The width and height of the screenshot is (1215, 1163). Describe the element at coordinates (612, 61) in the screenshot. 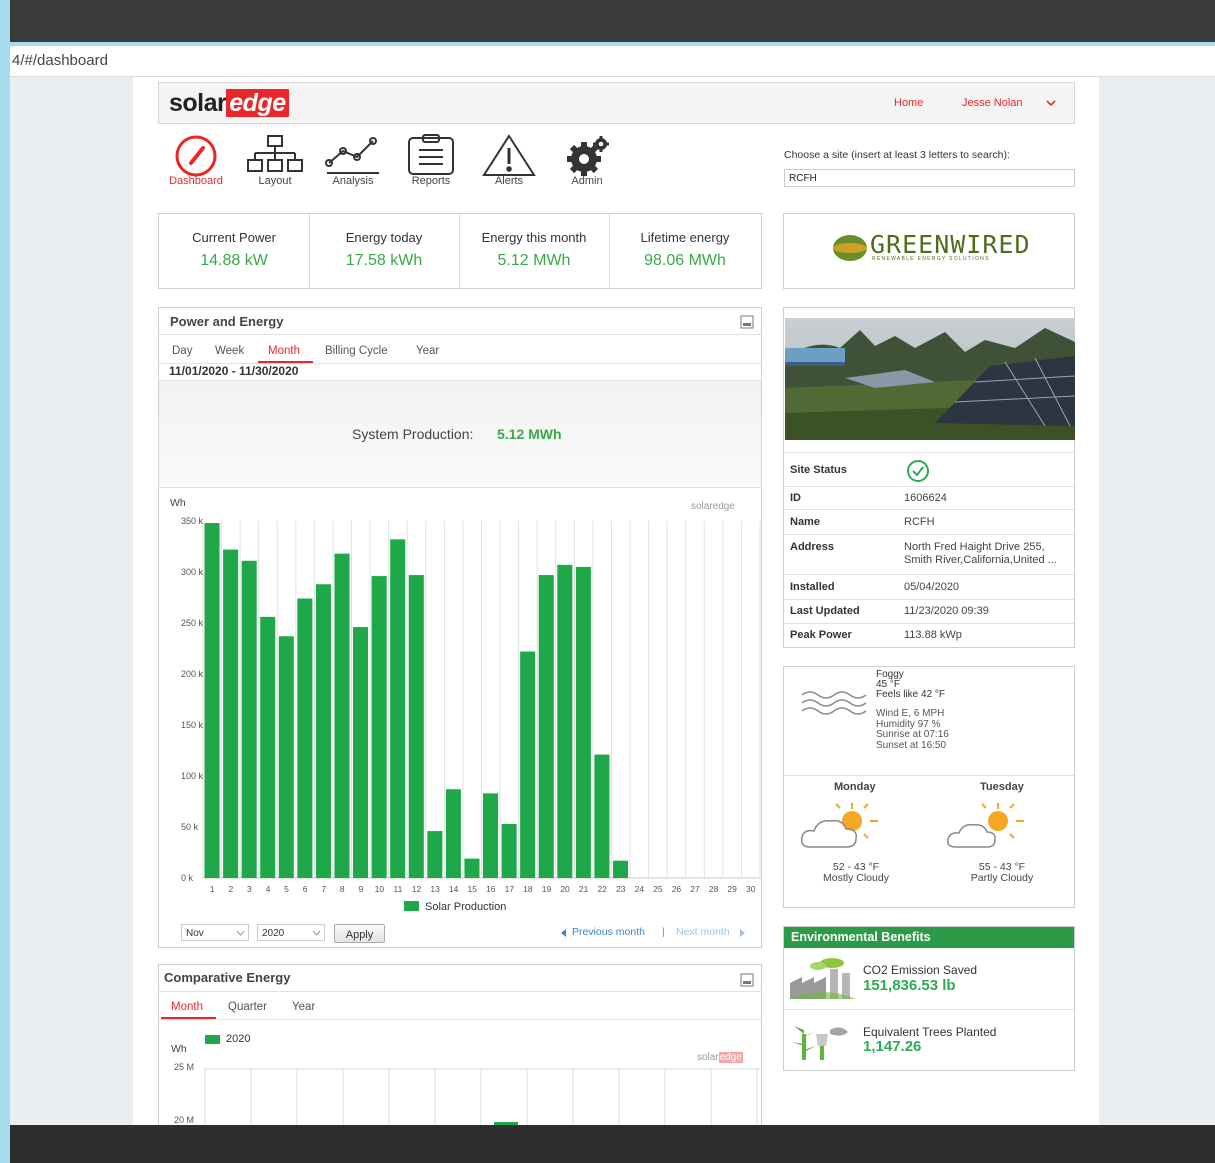

I see `address-bar: 4/#/dashboard` at that location.